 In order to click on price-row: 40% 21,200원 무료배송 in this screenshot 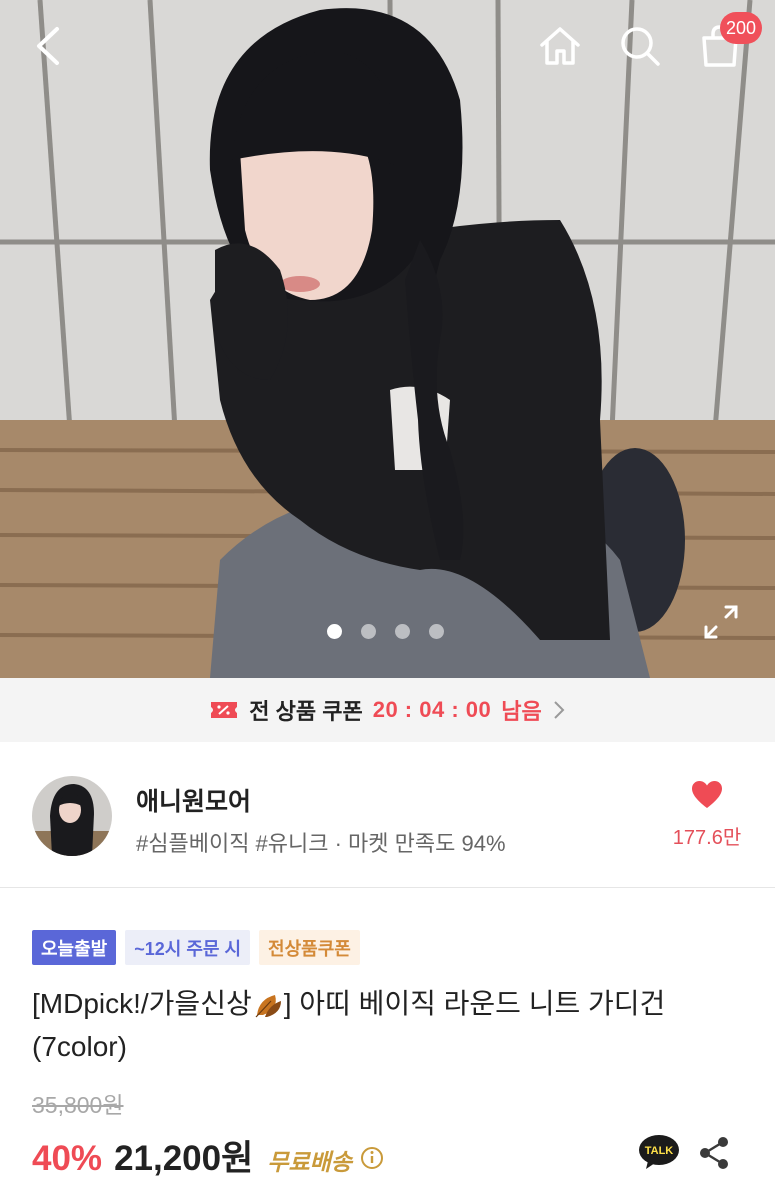, I will do `click(208, 1155)`.